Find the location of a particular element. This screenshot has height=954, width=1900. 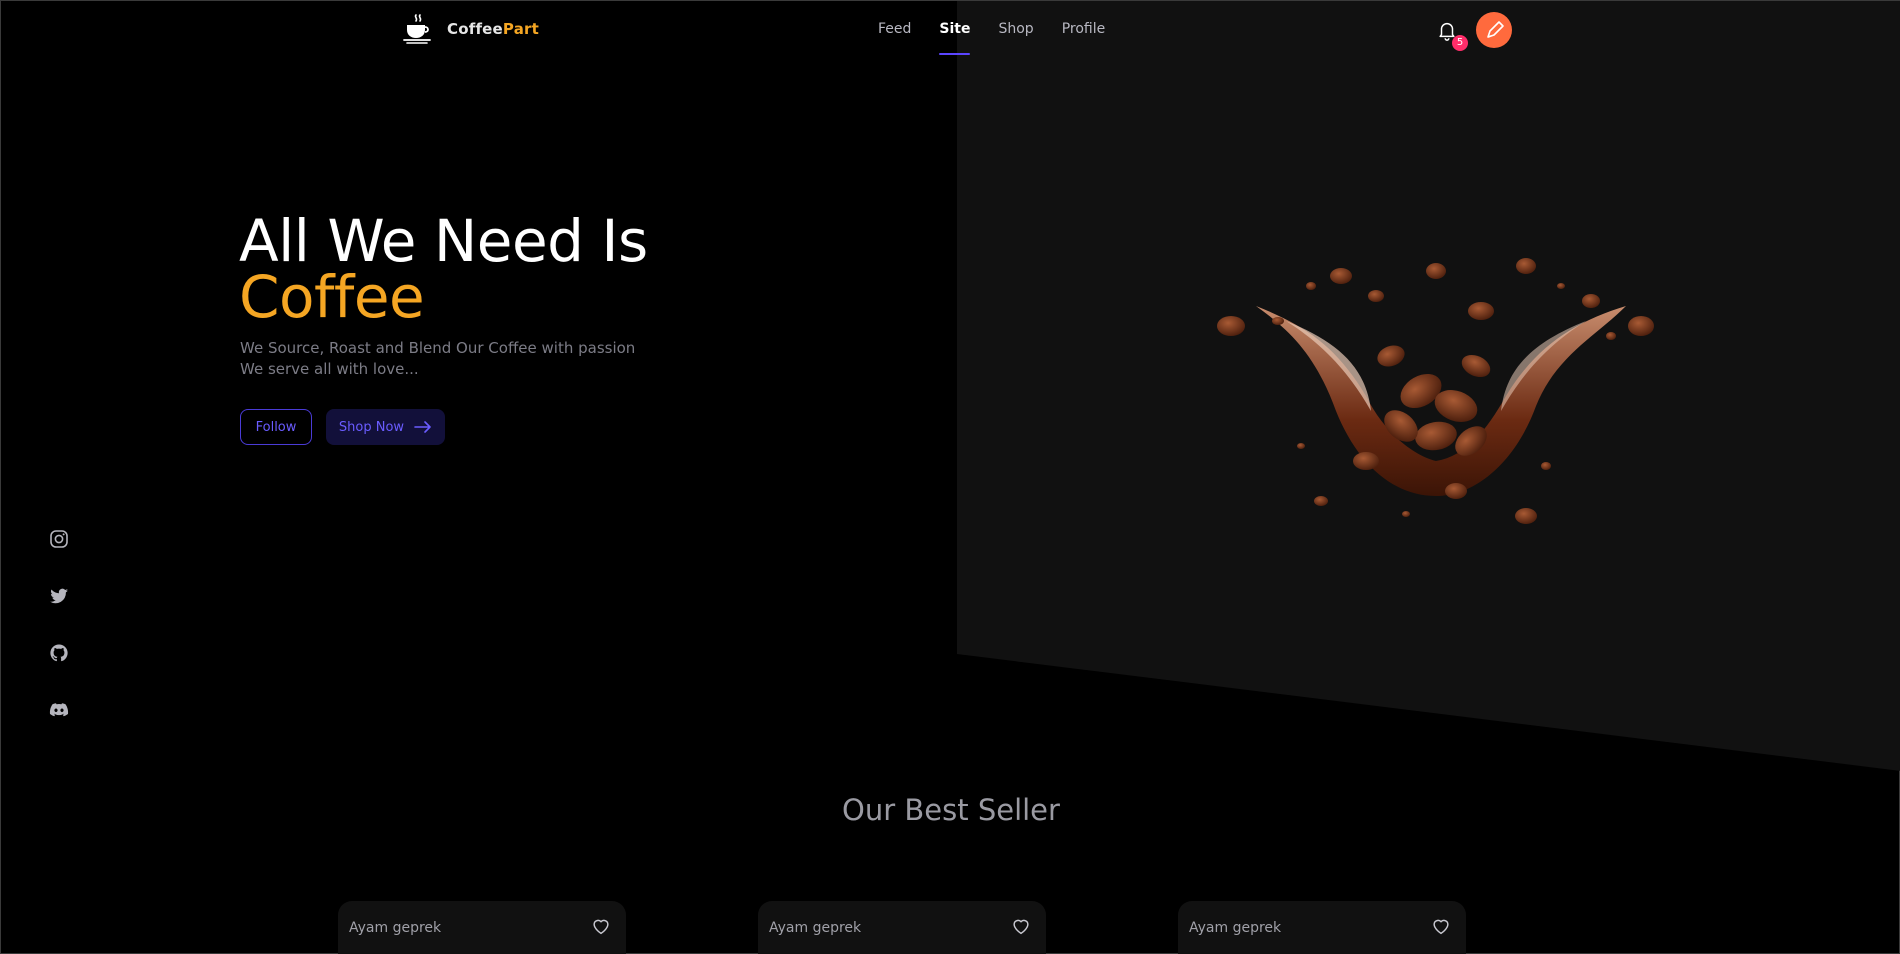

brand-name-part2: Part is located at coordinates (521, 29).